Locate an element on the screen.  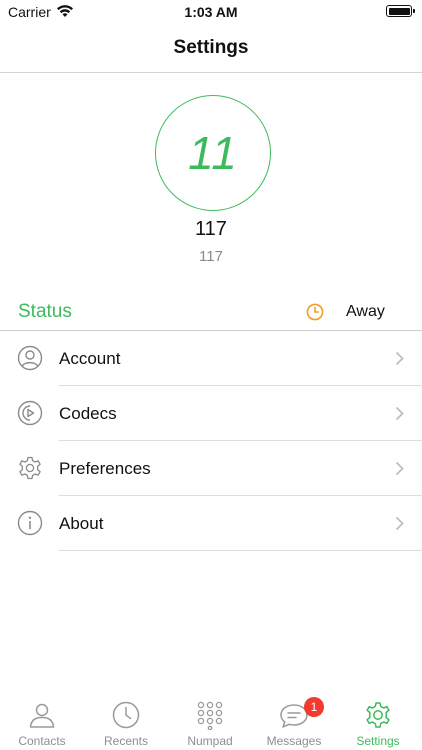
tab-label: Recents is located at coordinates (126, 741).